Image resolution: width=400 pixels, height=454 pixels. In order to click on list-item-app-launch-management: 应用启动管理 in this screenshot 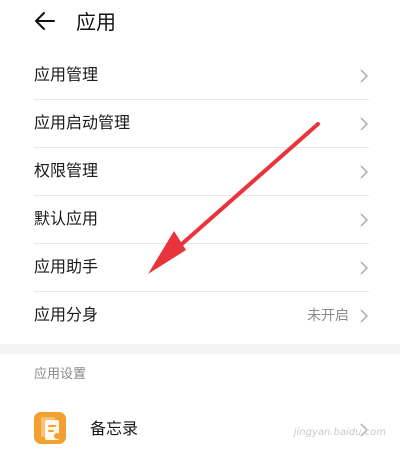, I will do `click(201, 124)`.